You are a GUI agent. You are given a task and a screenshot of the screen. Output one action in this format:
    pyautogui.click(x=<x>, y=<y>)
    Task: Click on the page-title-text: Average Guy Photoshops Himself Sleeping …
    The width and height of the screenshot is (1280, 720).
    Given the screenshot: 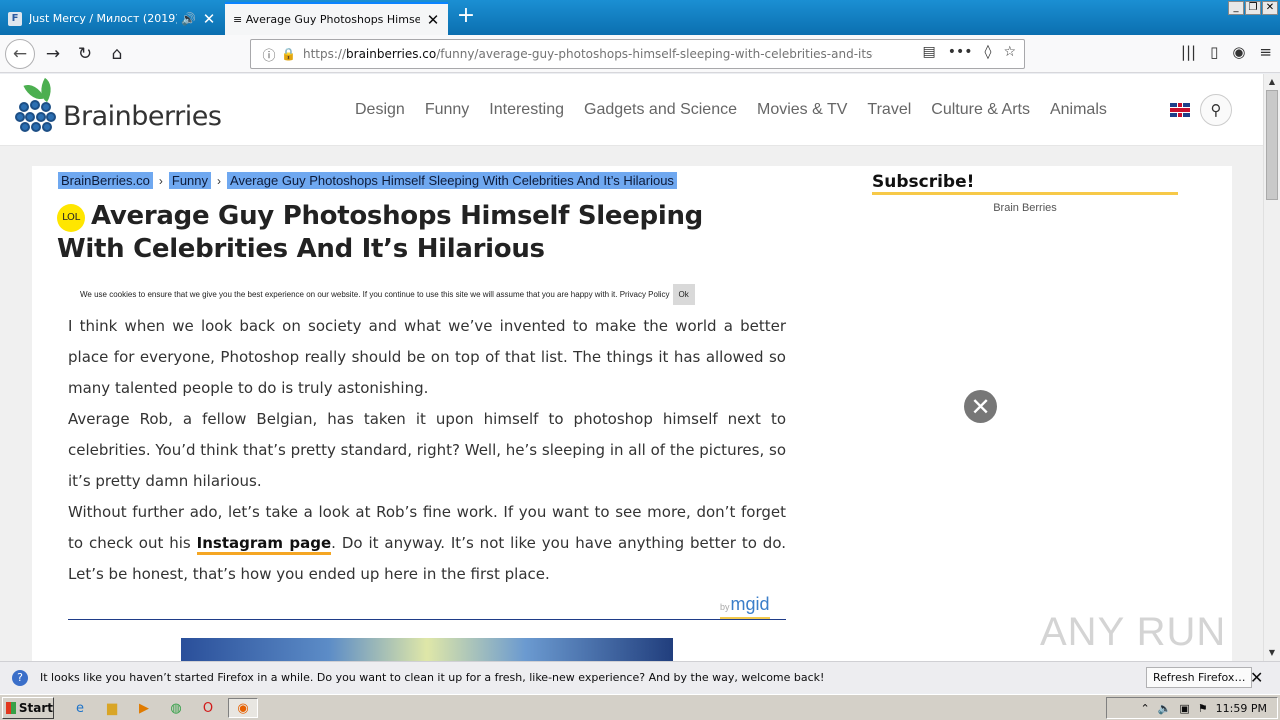 What is the action you would take?
    pyautogui.click(x=380, y=232)
    